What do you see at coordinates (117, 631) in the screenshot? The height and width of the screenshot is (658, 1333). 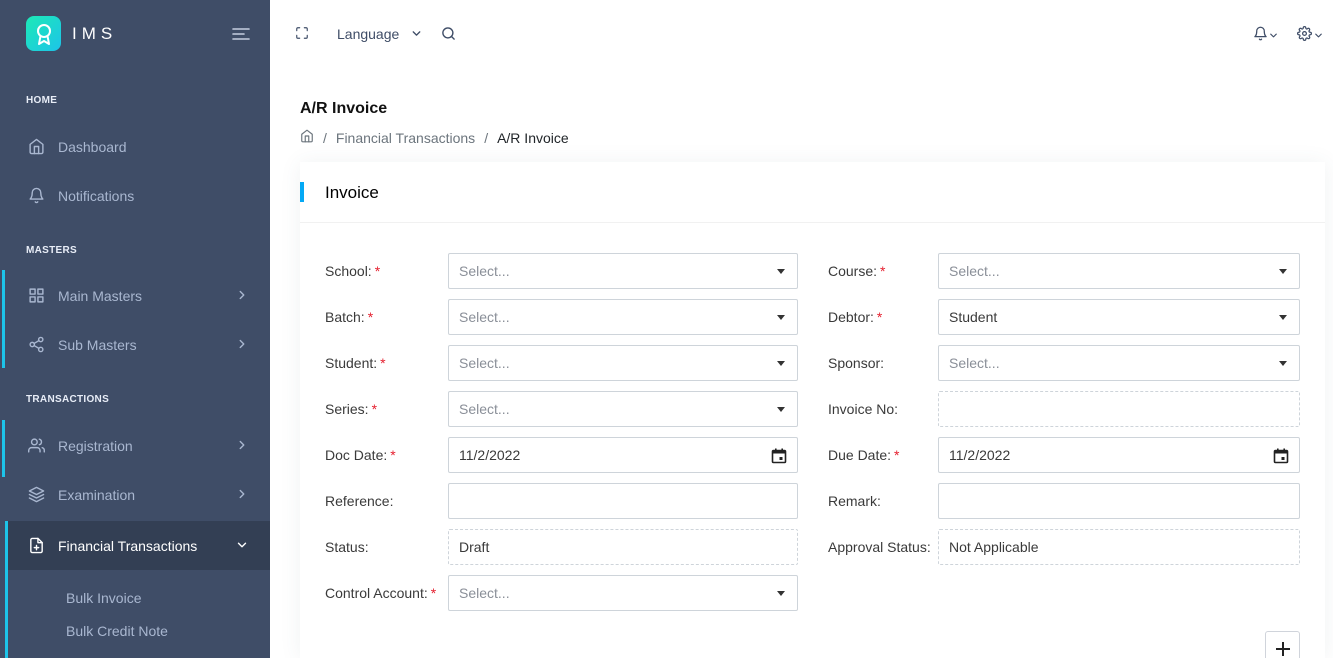 I see `sidebar-subitem-bulk-credit-note: Bulk Credit Note` at bounding box center [117, 631].